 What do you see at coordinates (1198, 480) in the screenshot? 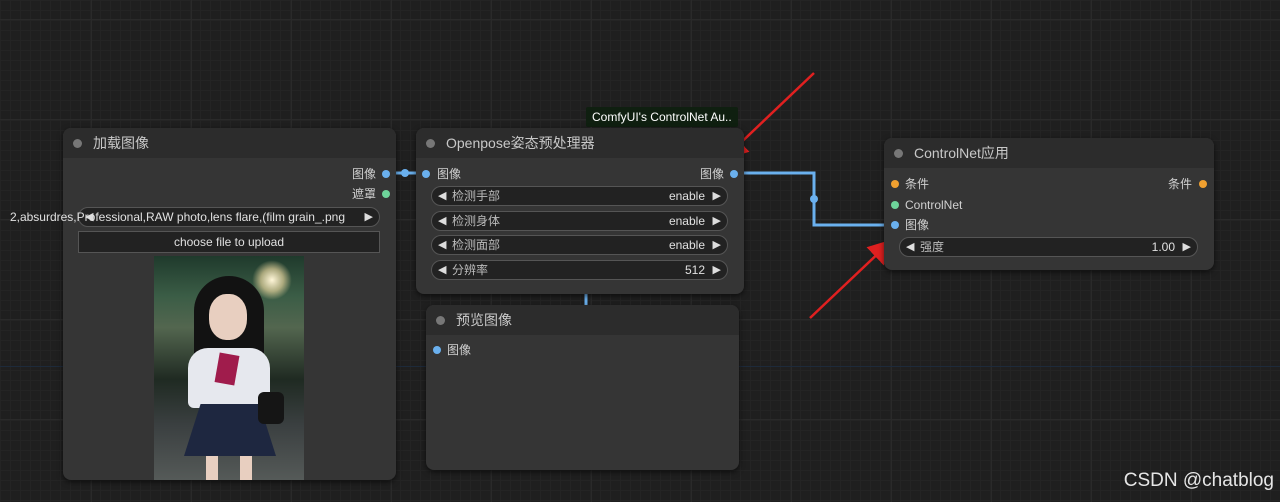
I see `watermark: CSDN @chatblog` at bounding box center [1198, 480].